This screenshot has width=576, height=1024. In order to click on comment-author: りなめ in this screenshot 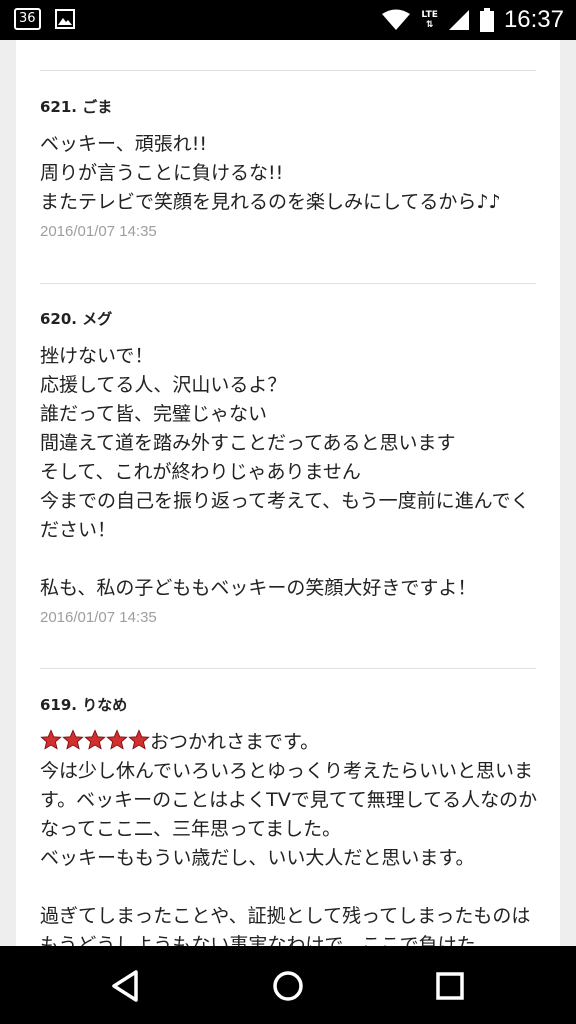, I will do `click(105, 705)`.